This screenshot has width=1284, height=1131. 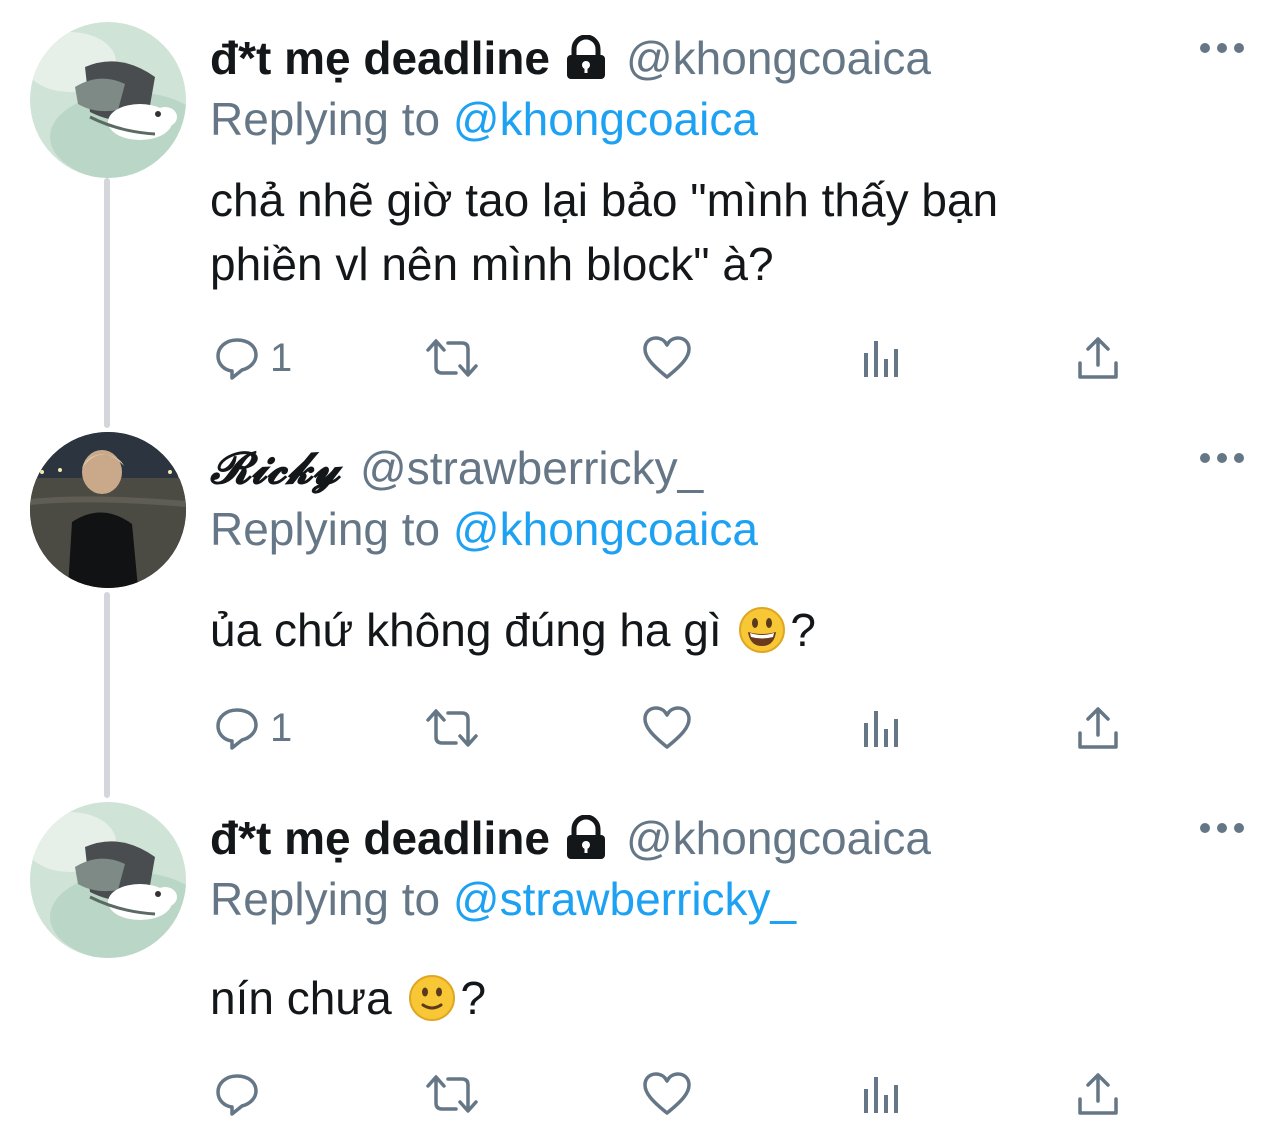 I want to click on user-handle: @strawberricky_, so click(x=531, y=468).